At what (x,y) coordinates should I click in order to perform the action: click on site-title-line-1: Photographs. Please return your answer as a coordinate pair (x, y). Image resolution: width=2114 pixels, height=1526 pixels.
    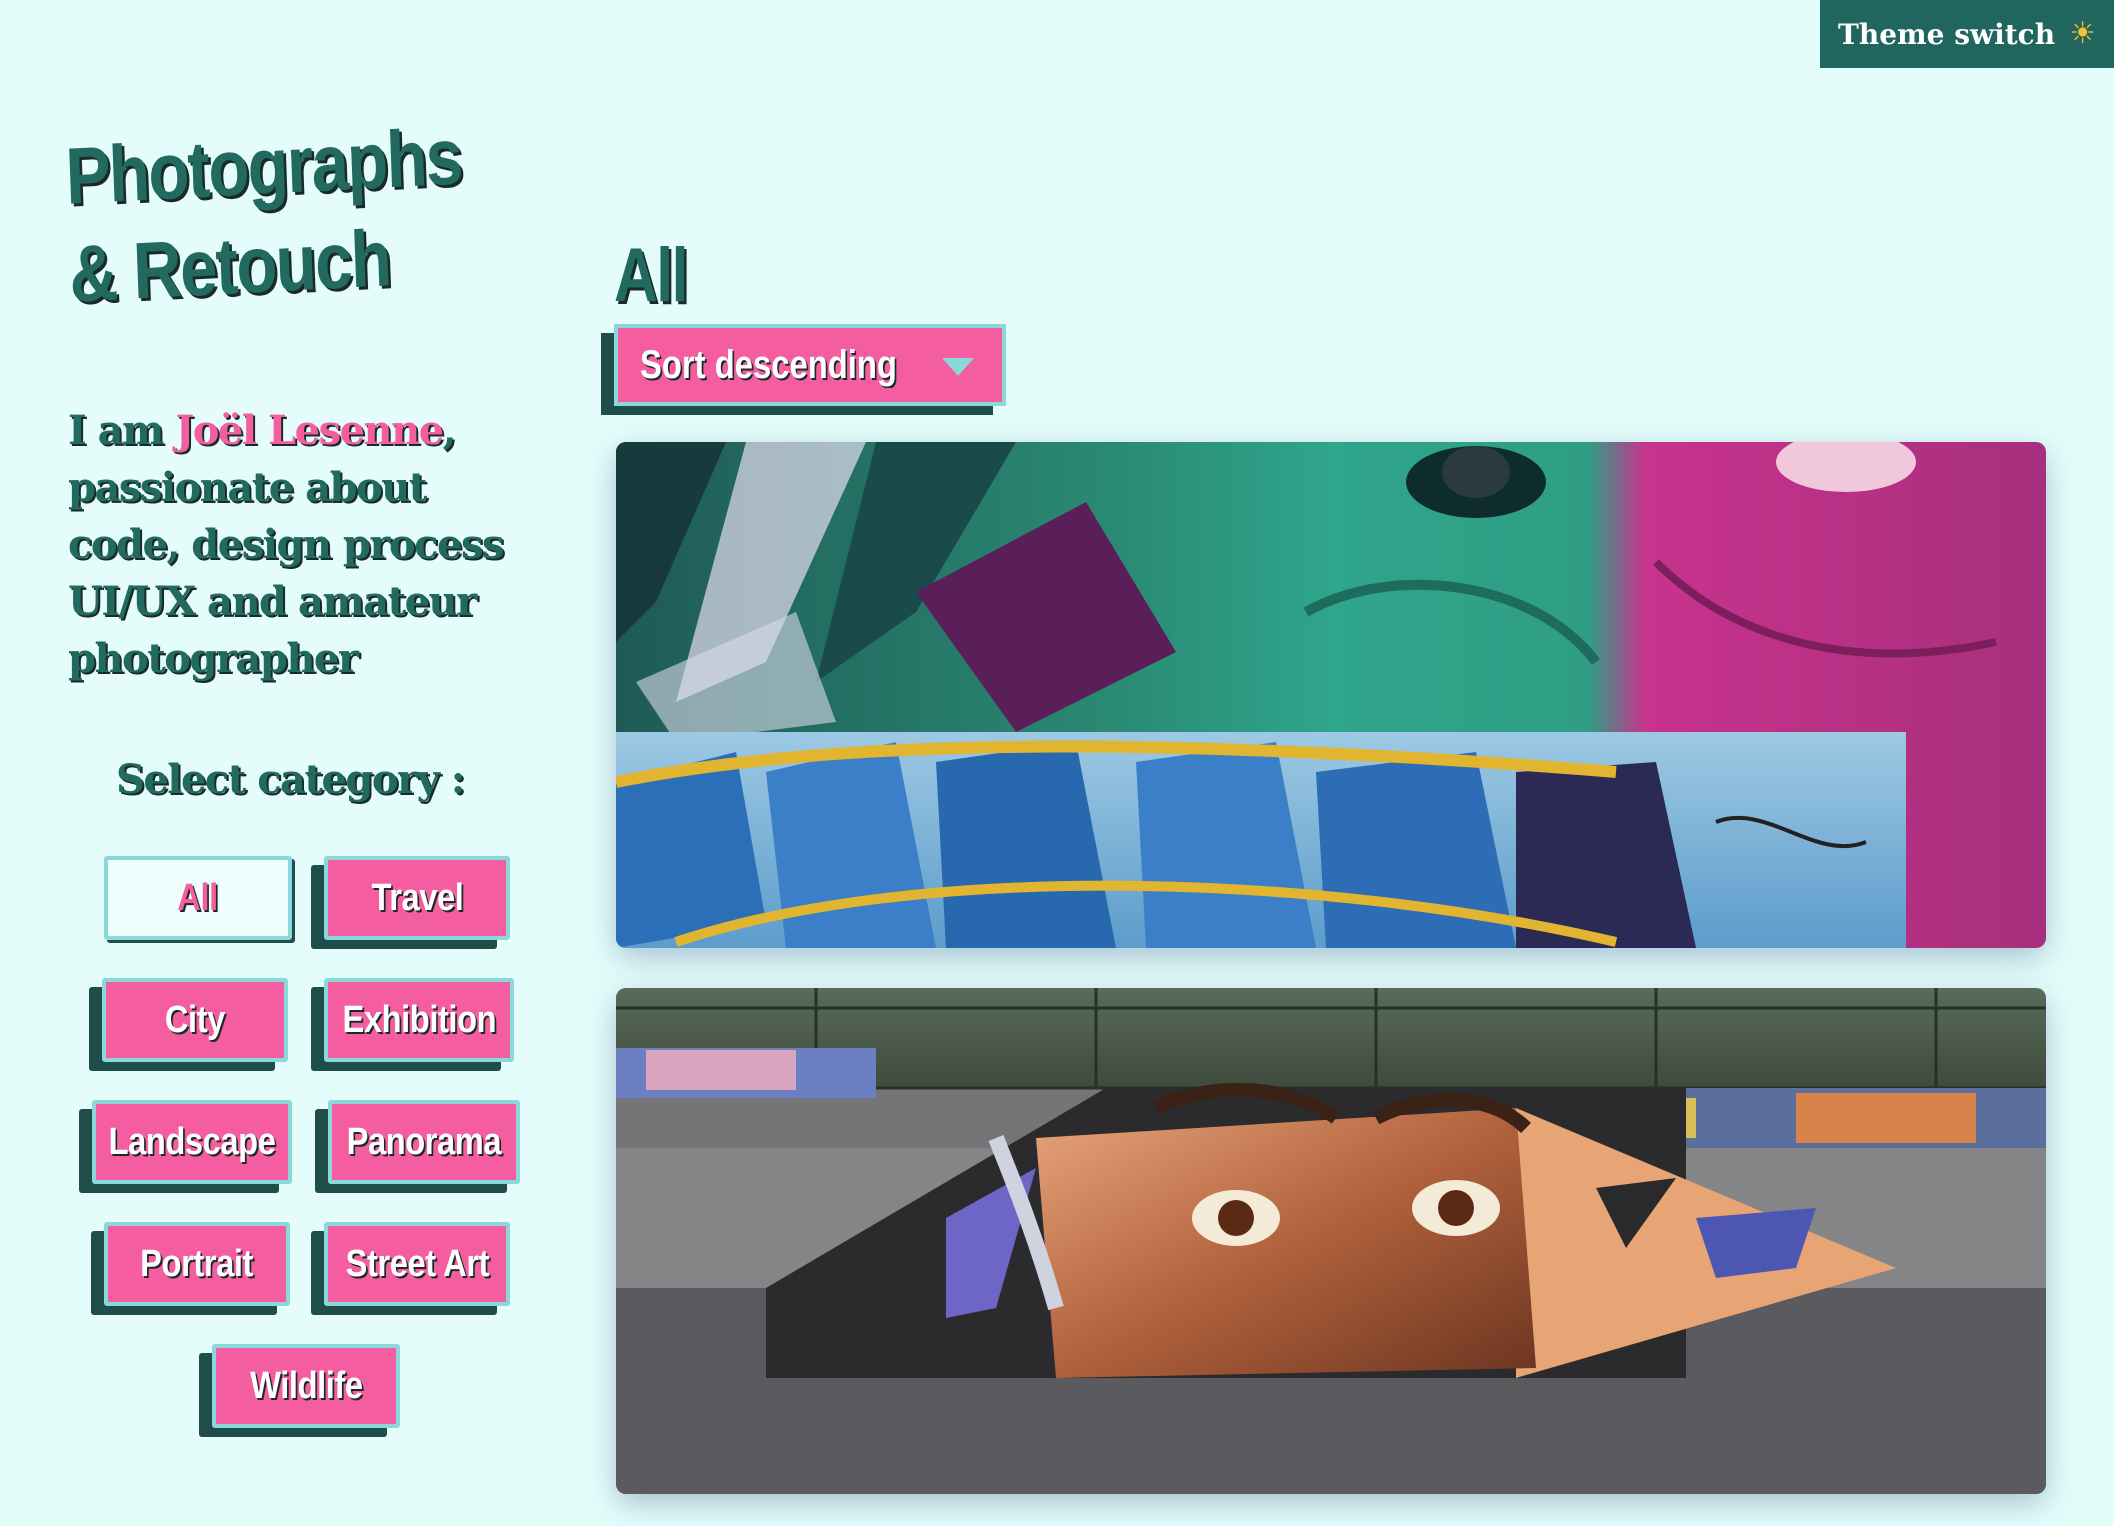
    Looking at the image, I should click on (263, 166).